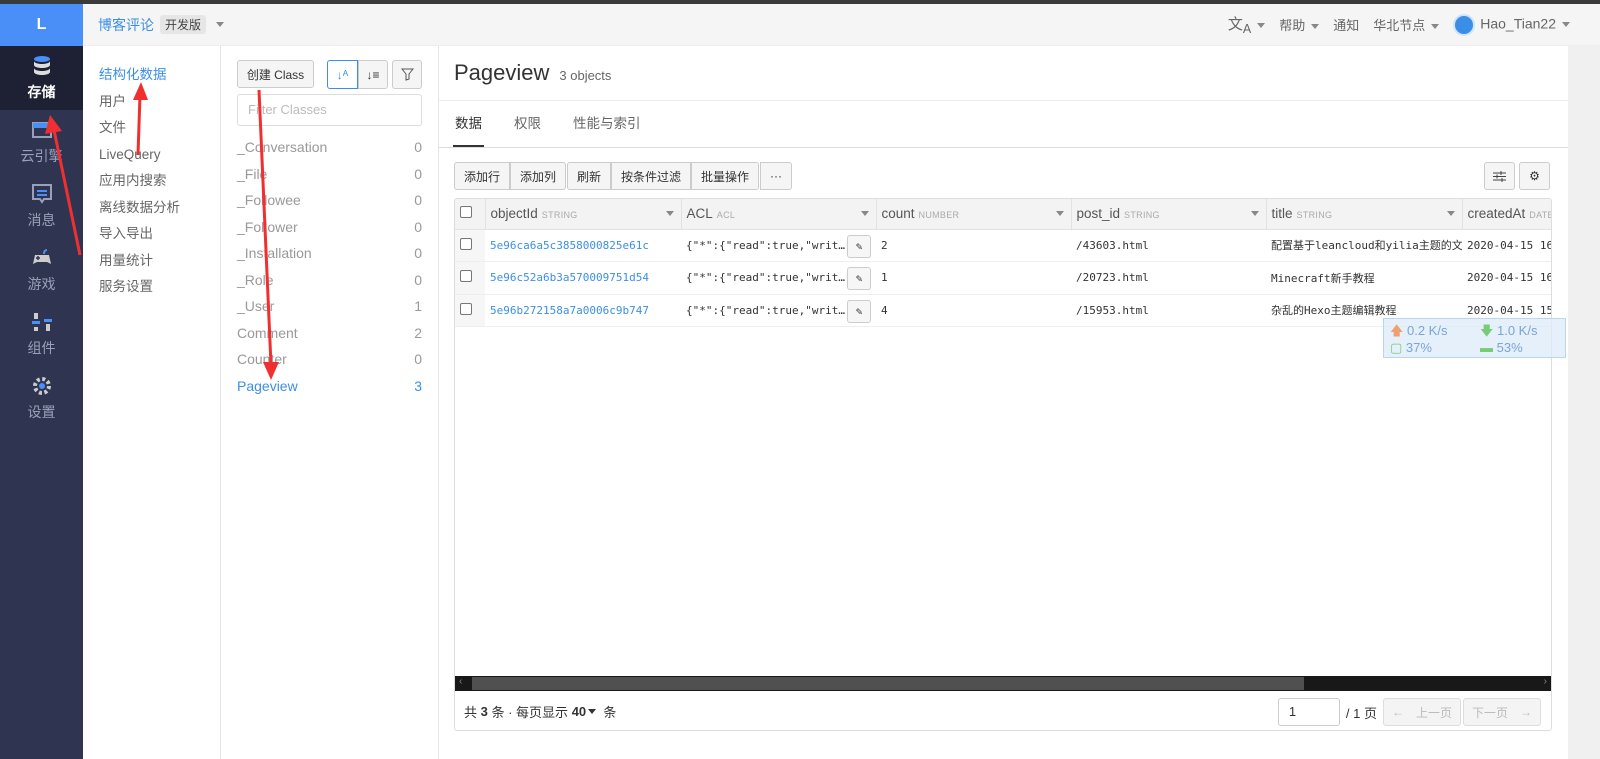  I want to click on refresh-button: 刷新, so click(589, 176).